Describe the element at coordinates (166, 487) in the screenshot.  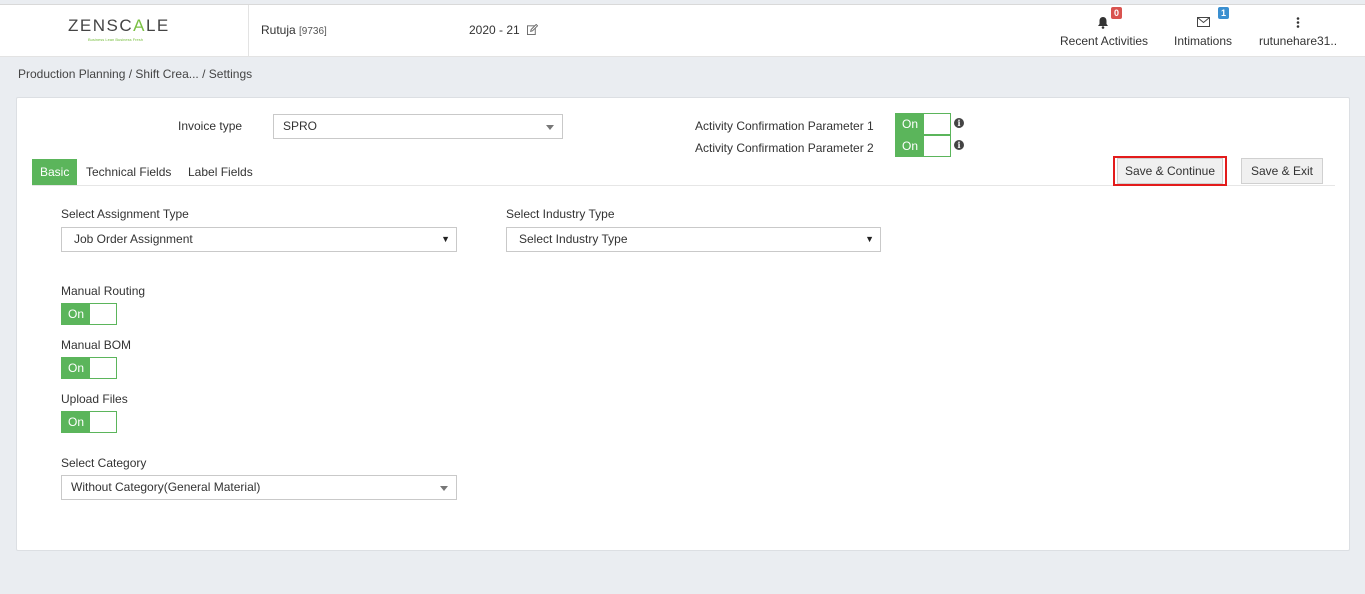
I see `category-value: Without Category(General Material)` at that location.